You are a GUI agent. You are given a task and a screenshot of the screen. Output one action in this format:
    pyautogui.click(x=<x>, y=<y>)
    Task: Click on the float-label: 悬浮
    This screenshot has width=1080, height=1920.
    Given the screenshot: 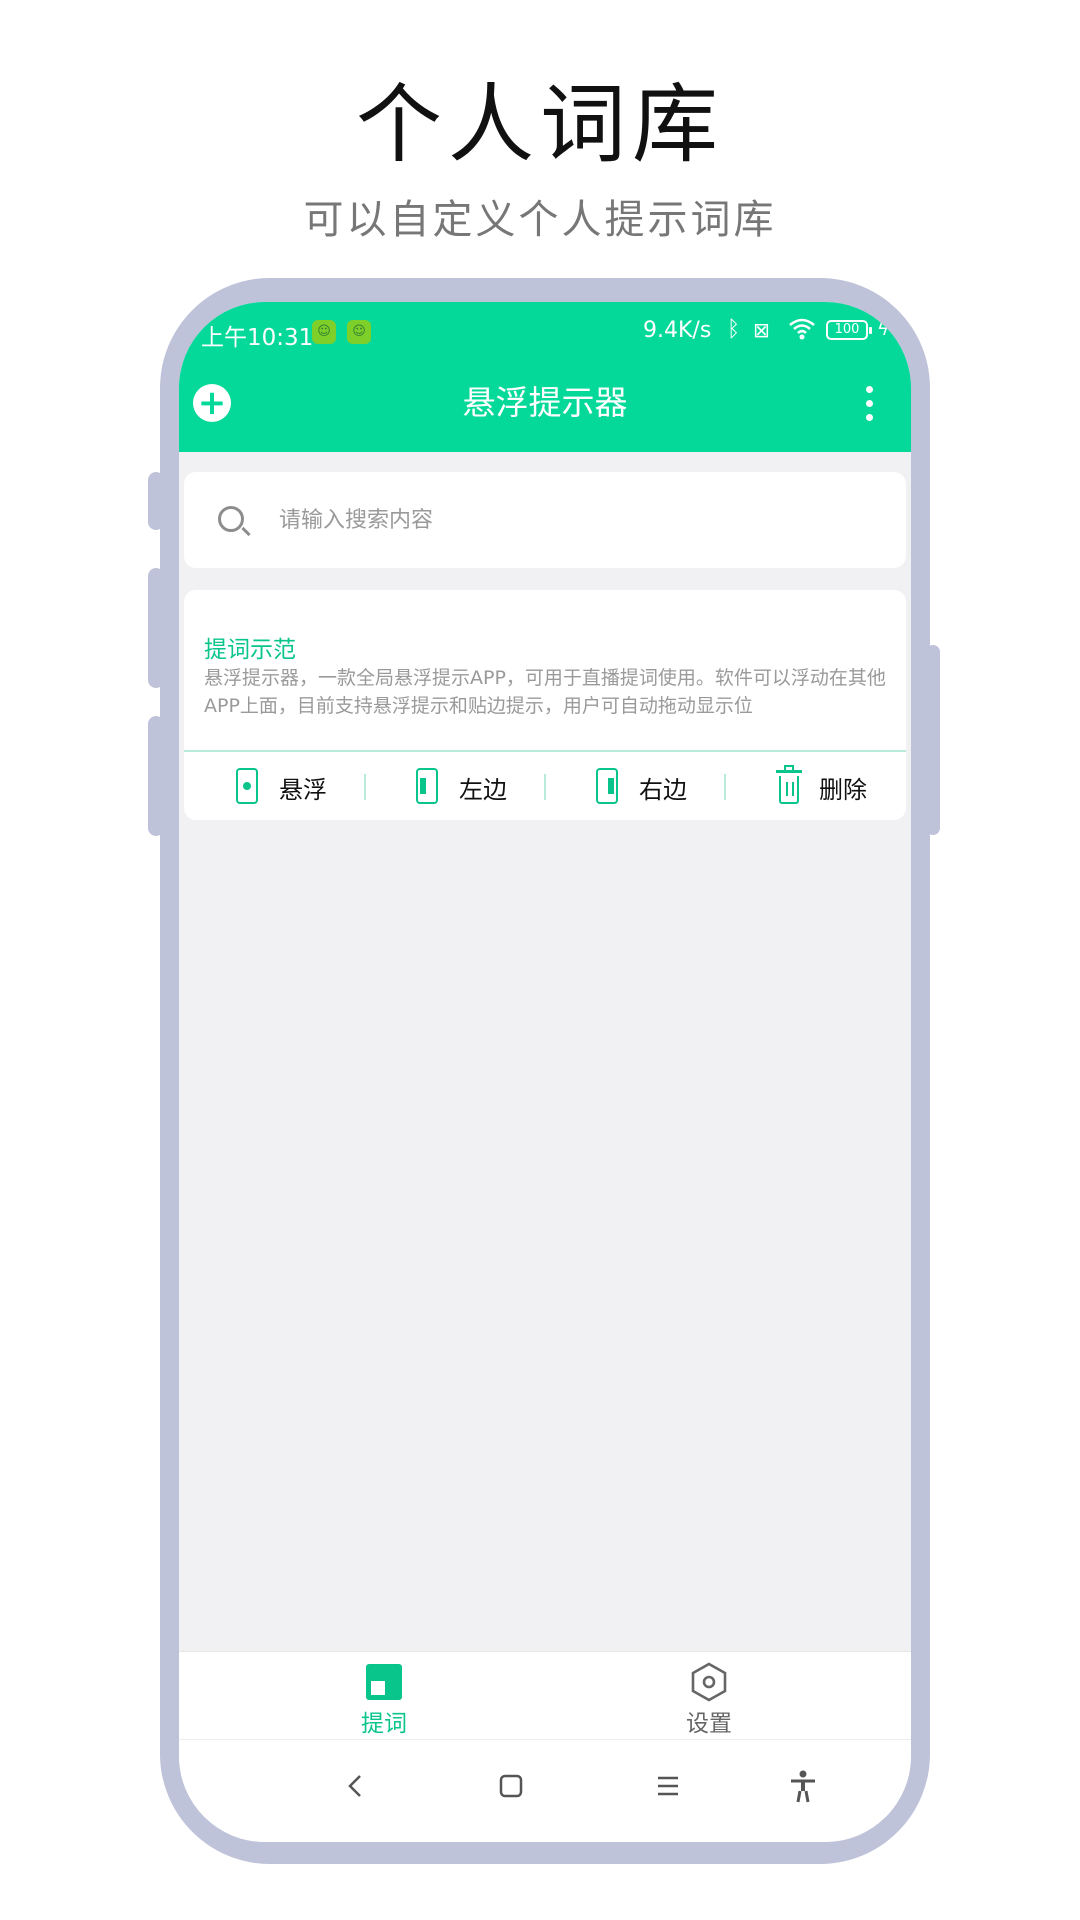 What is the action you would take?
    pyautogui.click(x=303, y=790)
    